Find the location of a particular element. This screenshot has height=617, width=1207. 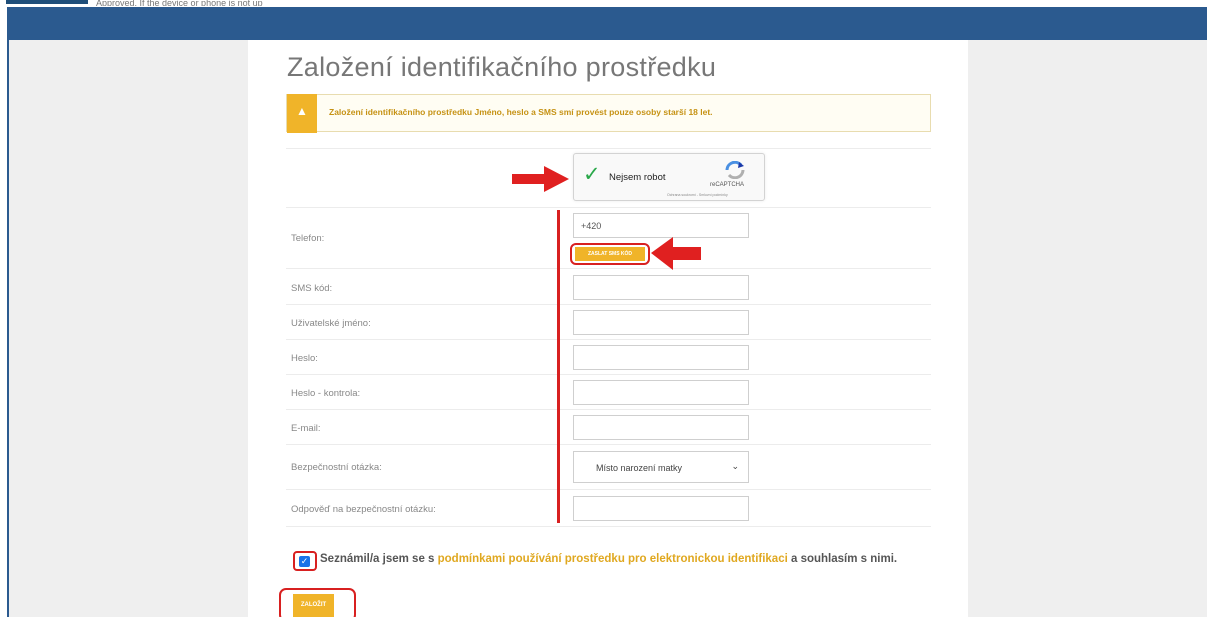

recaptcha-logo-icon is located at coordinates (735, 170).